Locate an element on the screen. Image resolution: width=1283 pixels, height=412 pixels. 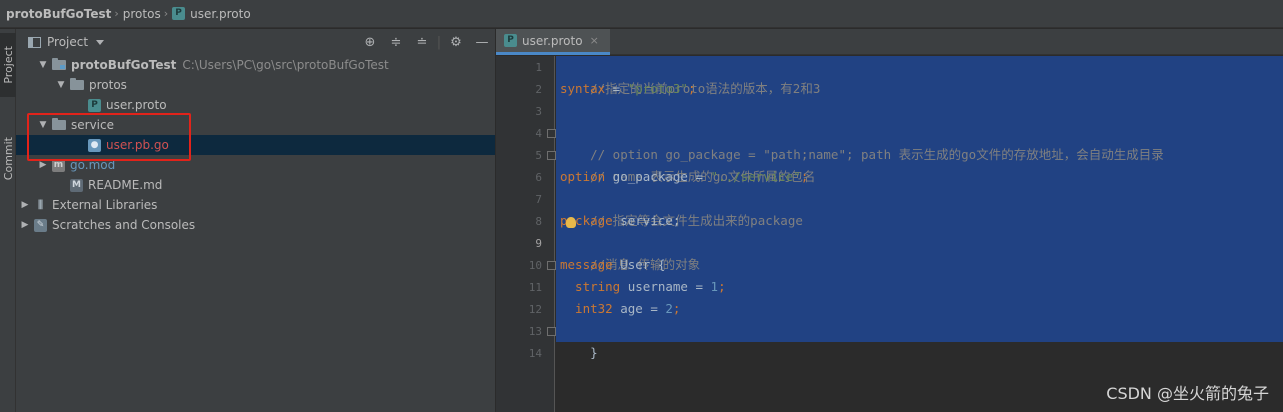
code-text: username = is located at coordinates (665, 286).